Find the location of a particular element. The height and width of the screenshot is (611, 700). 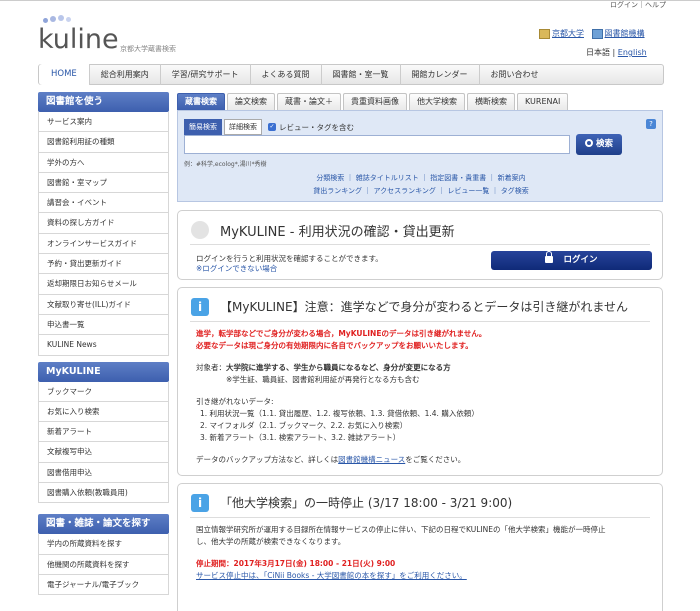

language-switch: 日本語 | English is located at coordinates (616, 52).